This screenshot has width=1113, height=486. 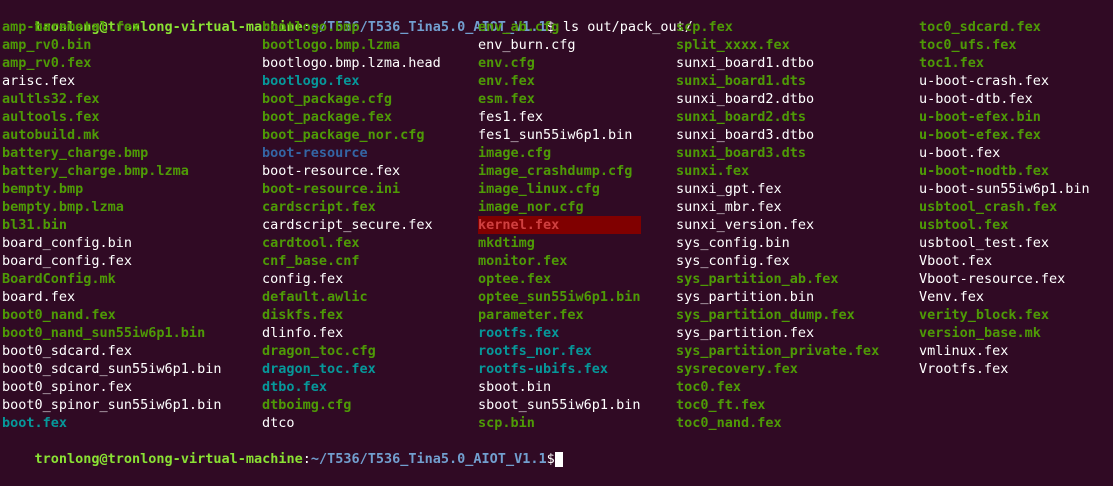 I want to click on file-entry: fes1_sun55iw6p1.bin, so click(x=555, y=135).